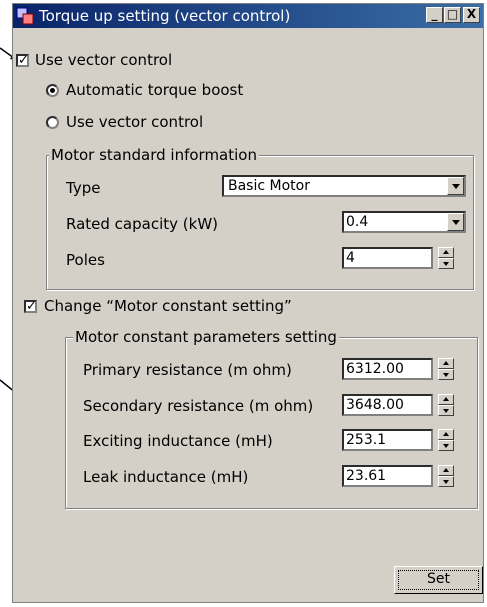  What do you see at coordinates (187, 370) in the screenshot?
I see `primary-resistance-label: Primary resistance (m ohm)` at bounding box center [187, 370].